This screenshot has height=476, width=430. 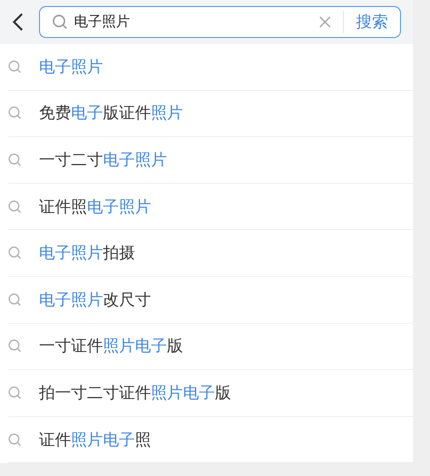 I want to click on search-field: 电子照片 搜索, so click(x=220, y=22).